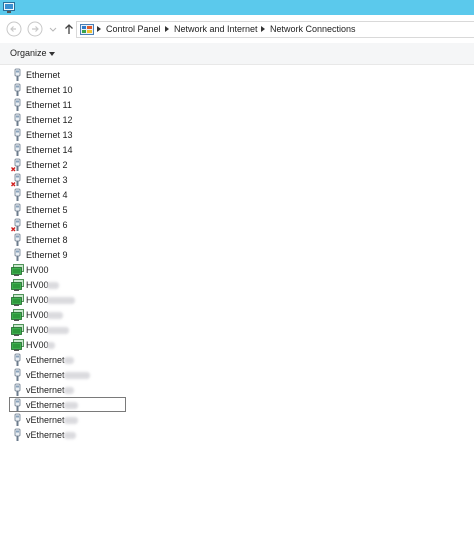 Image resolution: width=474 pixels, height=556 pixels. I want to click on up-arrow-icon, so click(69, 29).